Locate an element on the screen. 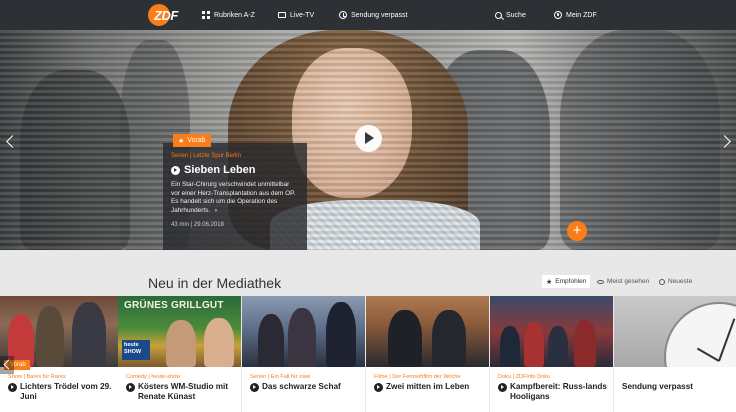 This screenshot has width=736, height=412. card-title: Lichters Trödel vom 29. Juni is located at coordinates (64, 392).